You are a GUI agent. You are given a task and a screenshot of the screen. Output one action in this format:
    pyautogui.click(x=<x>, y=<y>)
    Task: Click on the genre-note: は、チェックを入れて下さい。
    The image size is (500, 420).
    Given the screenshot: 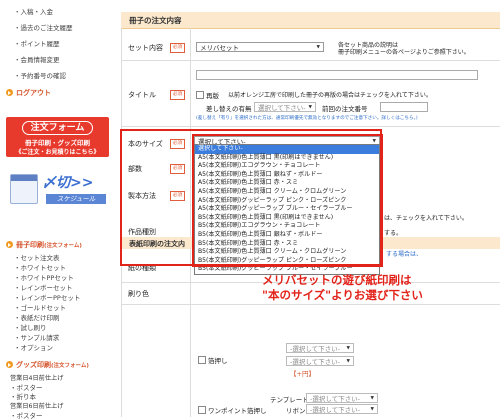 What is the action you would take?
    pyautogui.click(x=426, y=218)
    